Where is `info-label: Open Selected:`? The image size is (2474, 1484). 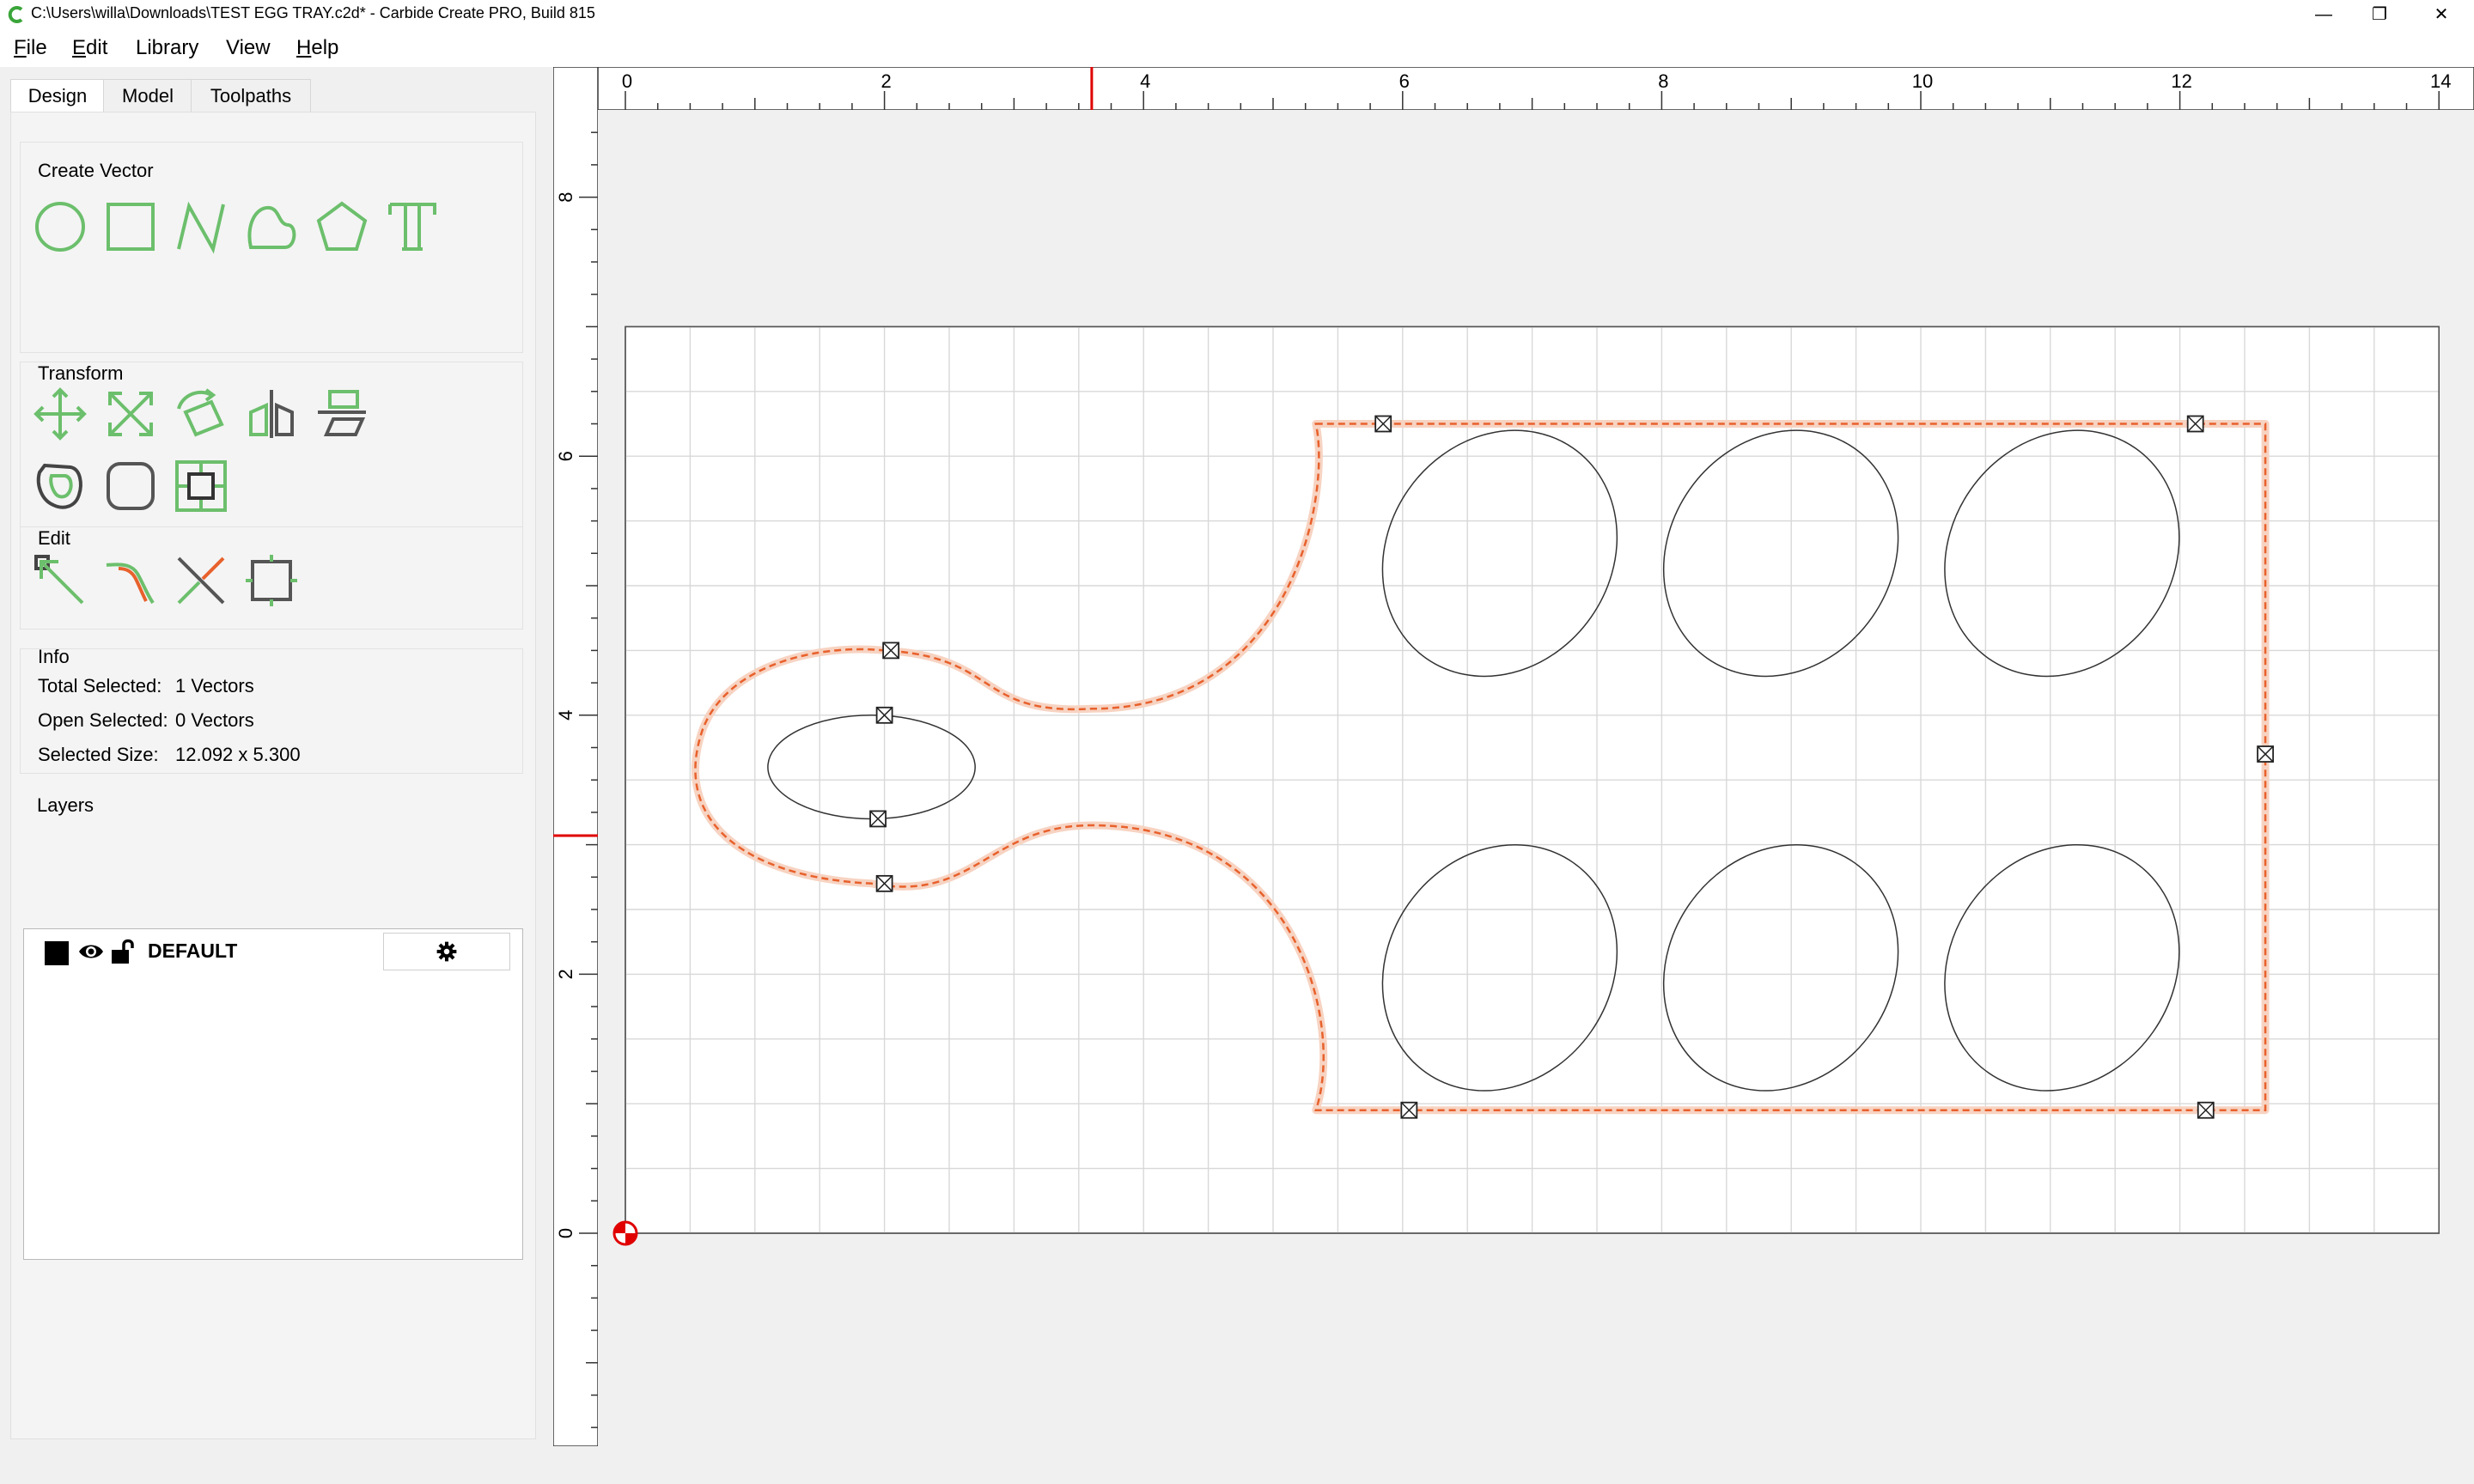
info-label: Open Selected: is located at coordinates (103, 720).